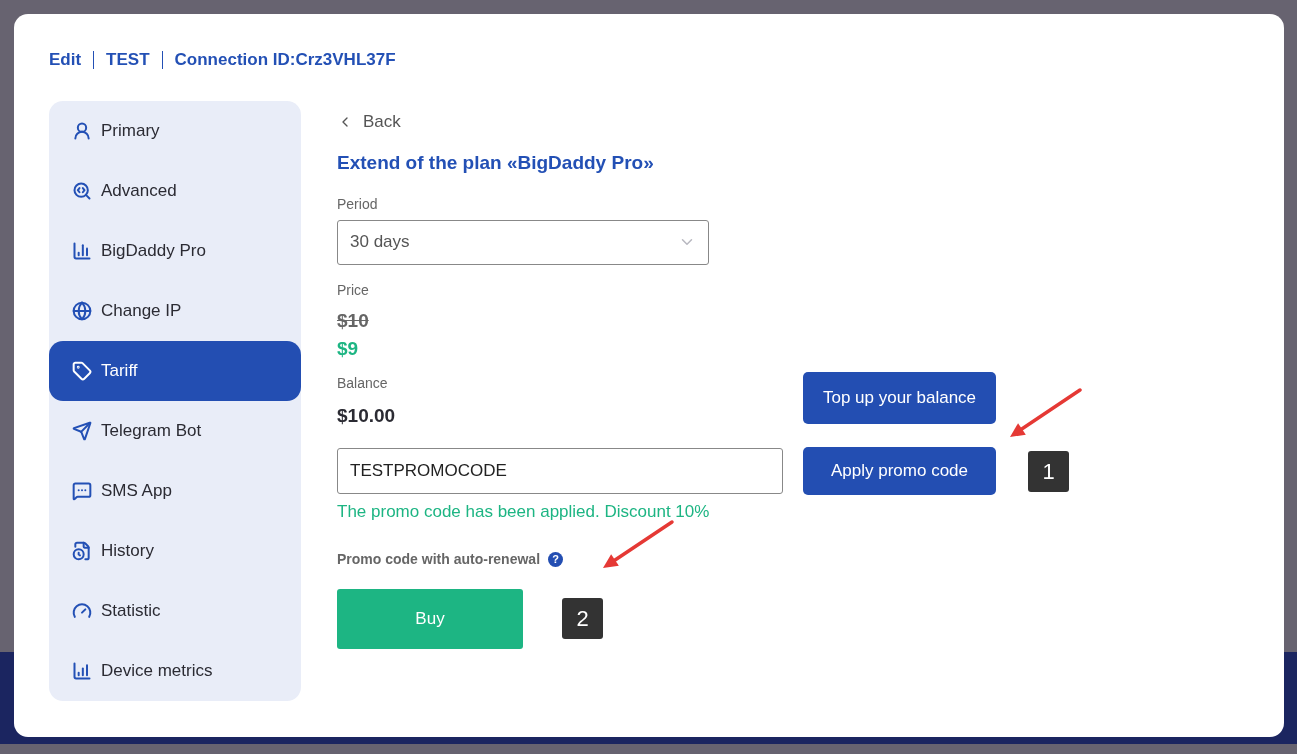 This screenshot has width=1297, height=754. Describe the element at coordinates (703, 122) in the screenshot. I see `back-link: Back` at that location.